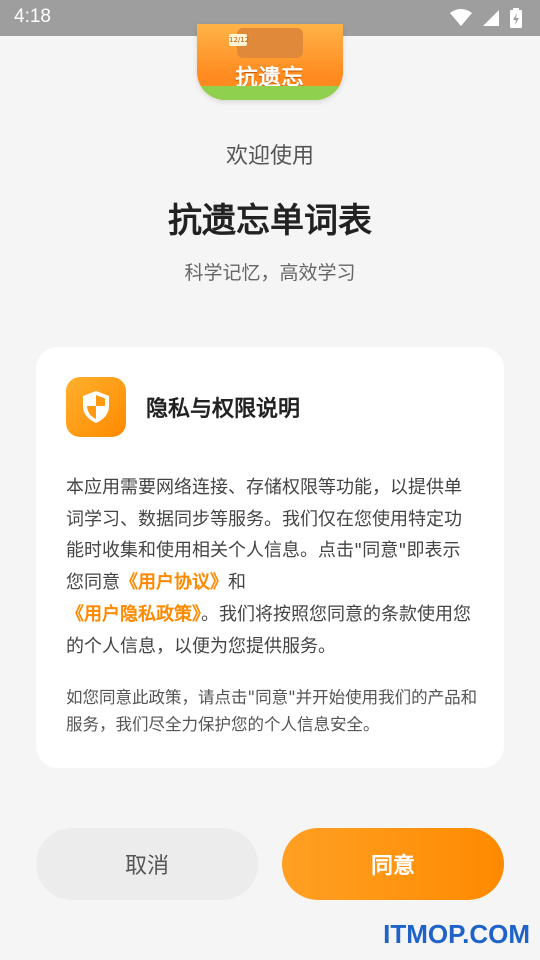 Image resolution: width=540 pixels, height=960 pixels. I want to click on wifi-icon, so click(461, 17).